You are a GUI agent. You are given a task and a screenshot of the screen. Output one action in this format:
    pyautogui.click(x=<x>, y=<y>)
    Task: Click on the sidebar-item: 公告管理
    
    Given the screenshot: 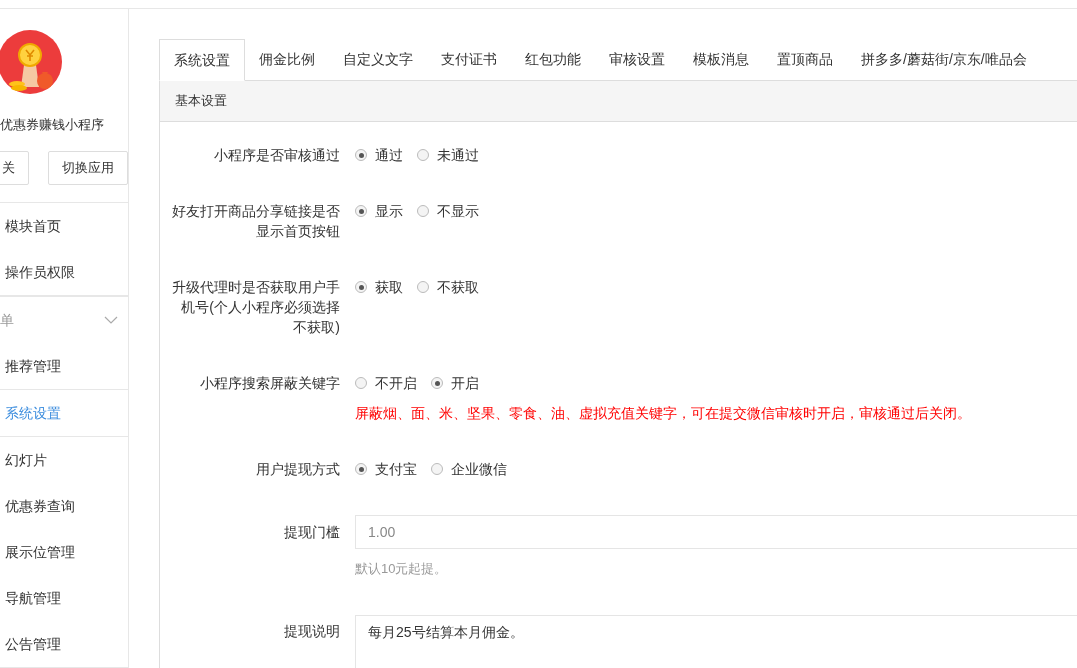 What is the action you would take?
    pyautogui.click(x=64, y=644)
    